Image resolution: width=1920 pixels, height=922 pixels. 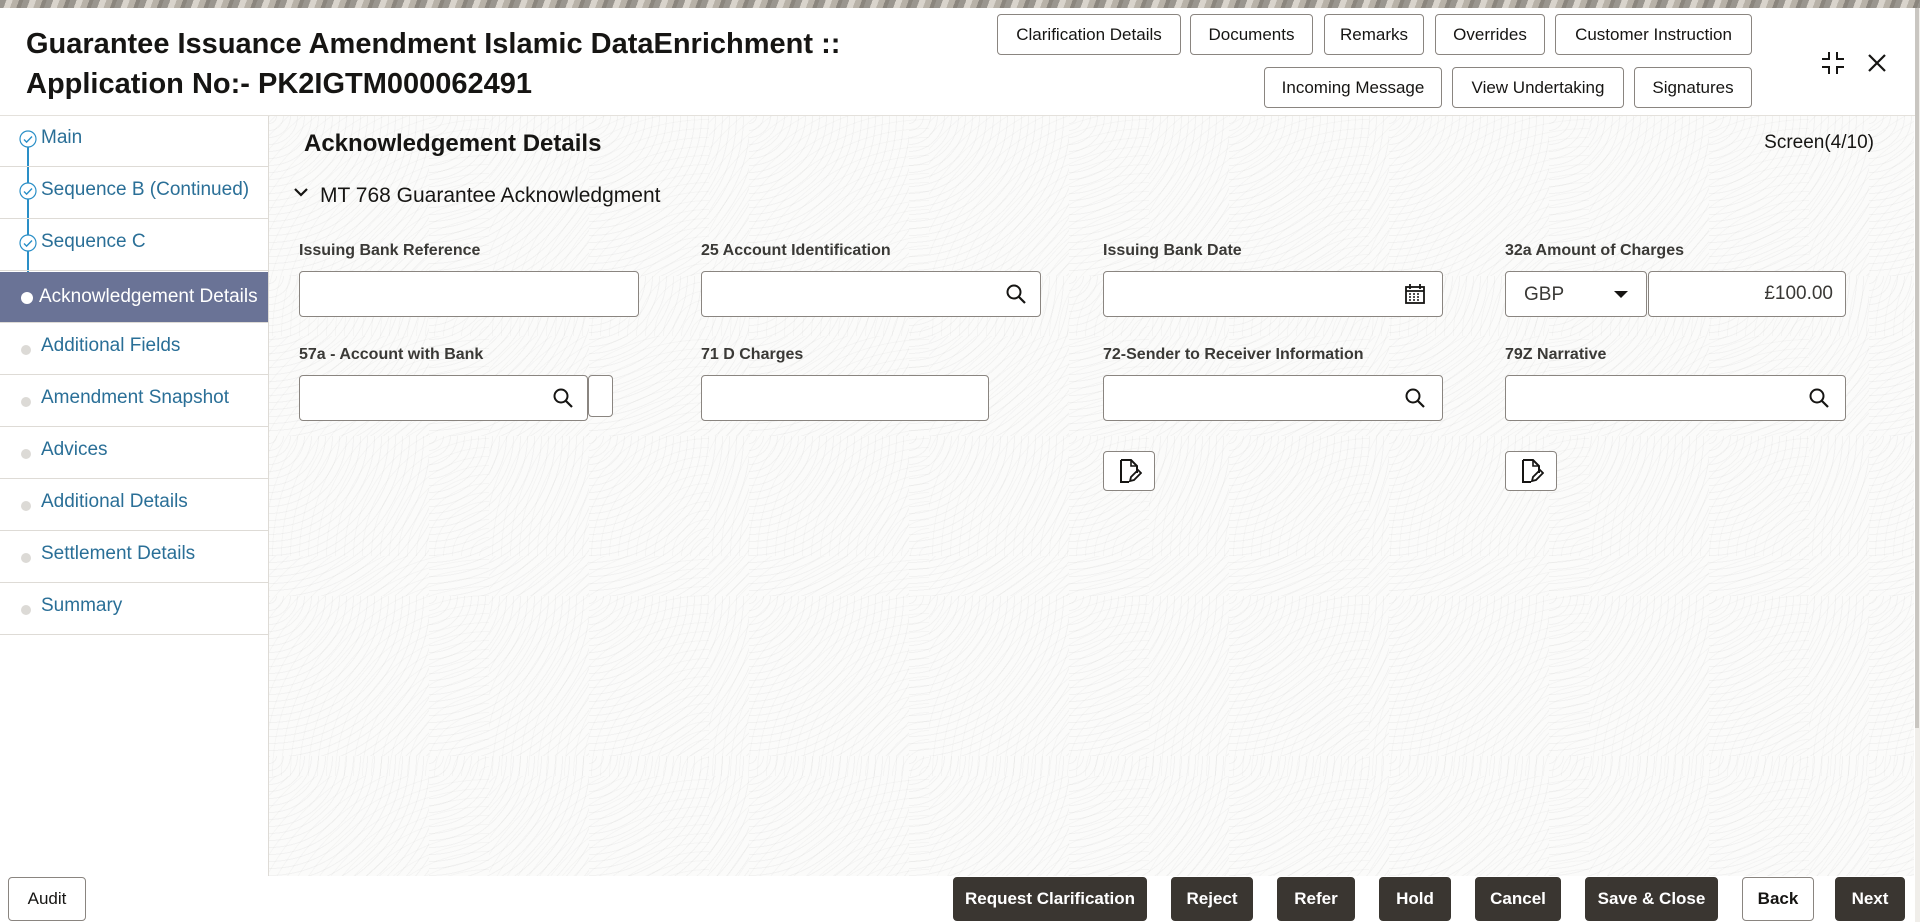 I want to click on d-charges-input, so click(x=845, y=398).